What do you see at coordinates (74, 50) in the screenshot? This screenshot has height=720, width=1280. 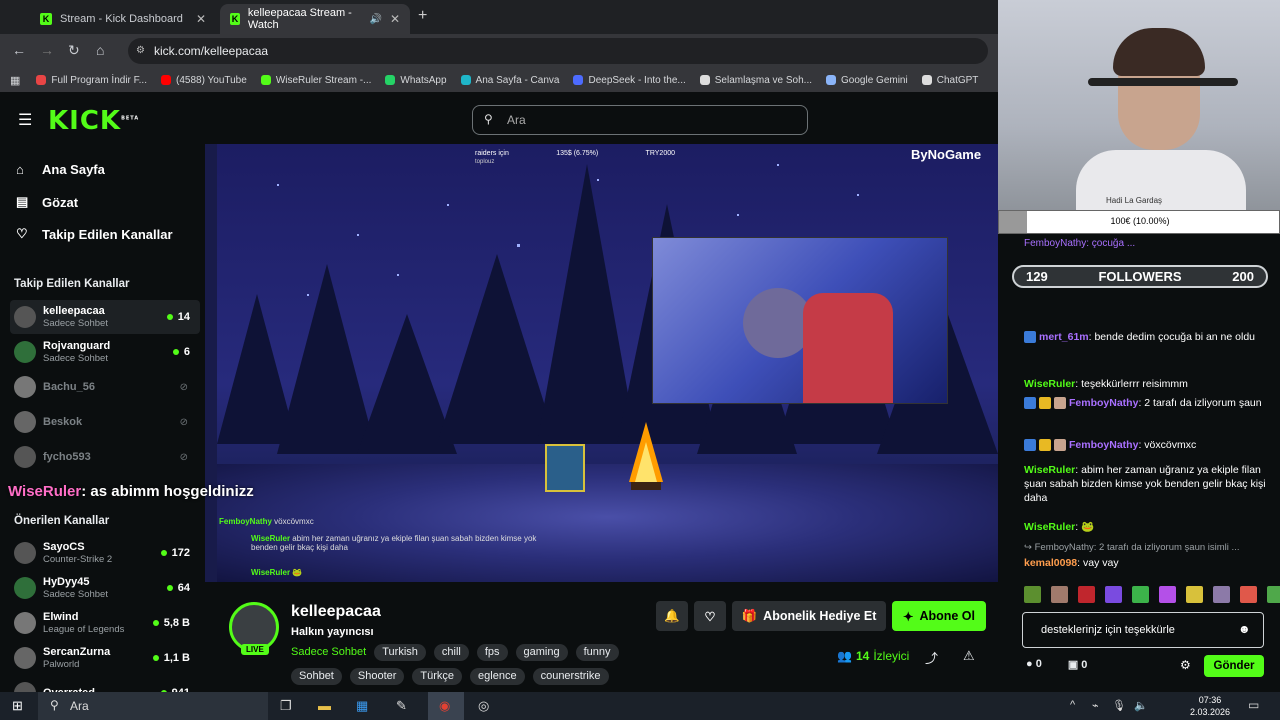 I see `reload-icon: ↻` at bounding box center [74, 50].